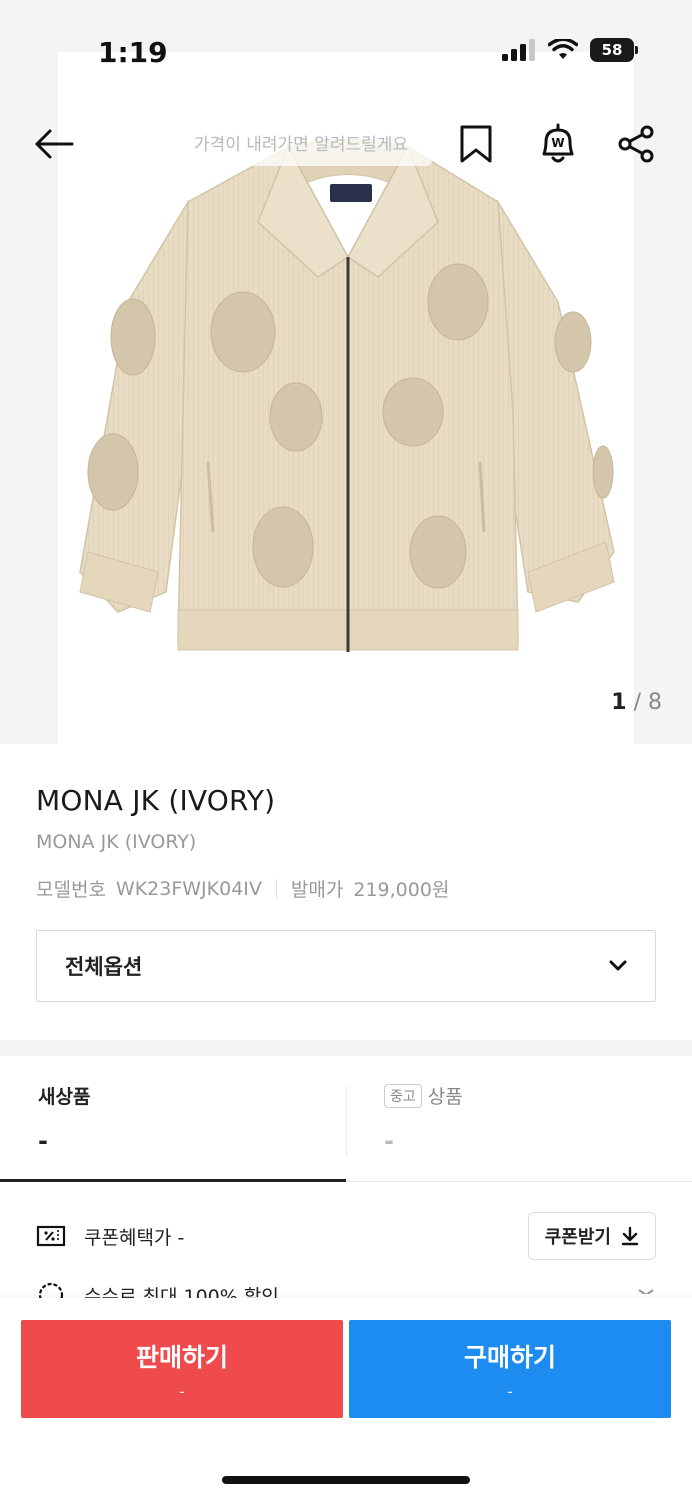 The image size is (692, 1500). What do you see at coordinates (188, 888) in the screenshot?
I see `model-number: WK23FWJK04IV` at bounding box center [188, 888].